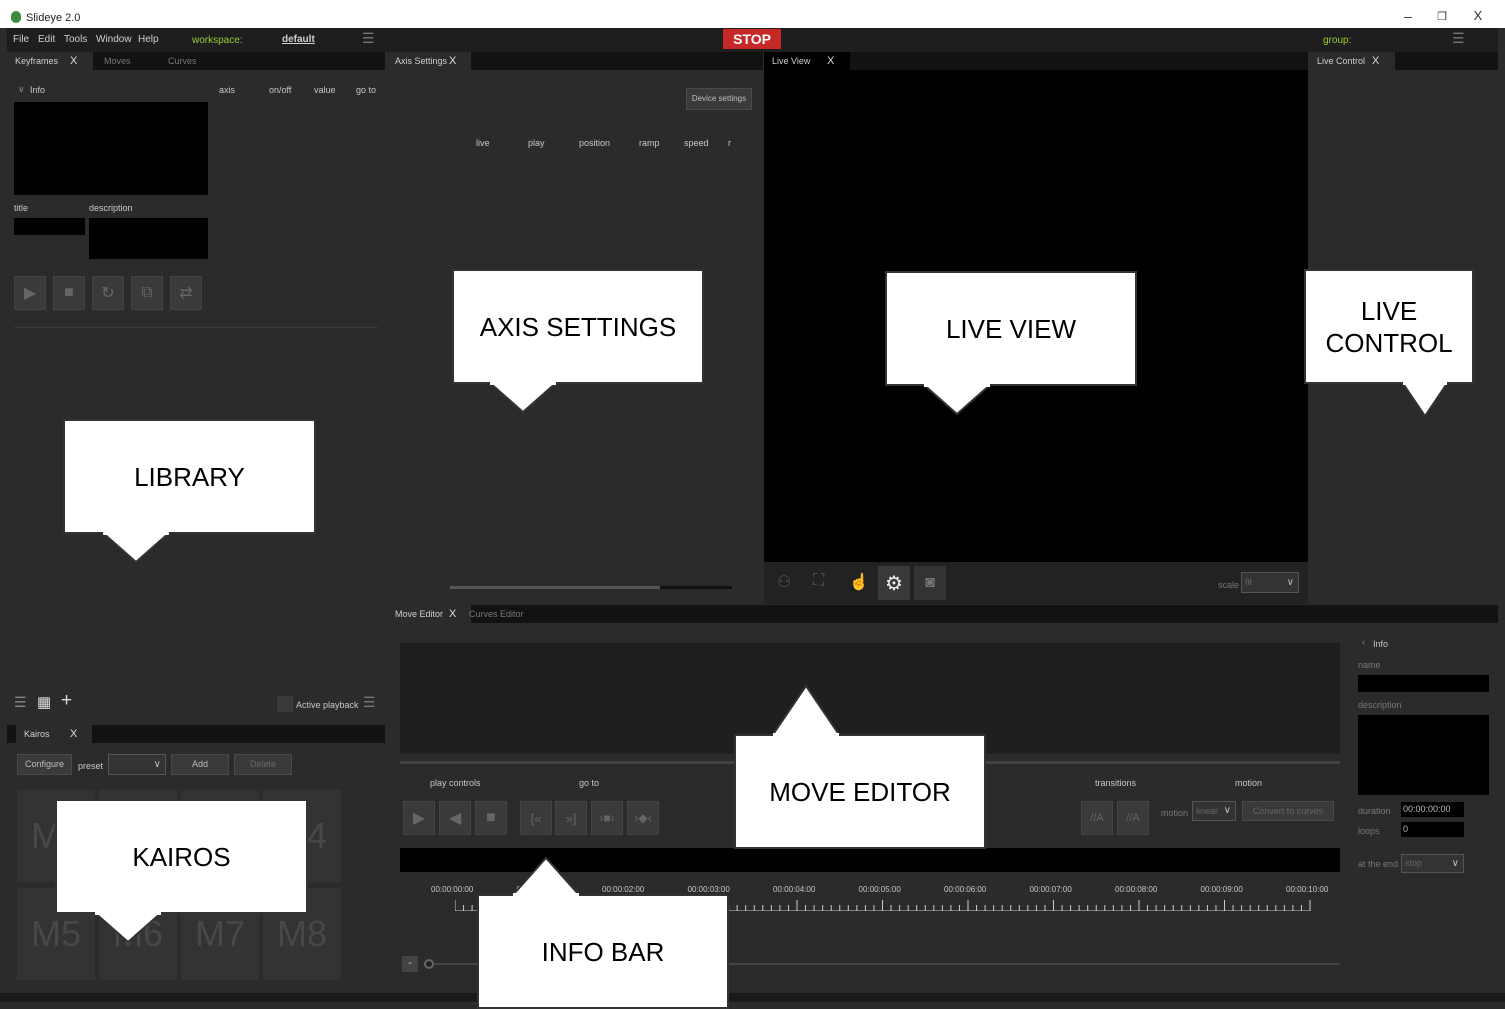  What do you see at coordinates (1133, 818) in the screenshot?
I see `transition-out-button: //A` at bounding box center [1133, 818].